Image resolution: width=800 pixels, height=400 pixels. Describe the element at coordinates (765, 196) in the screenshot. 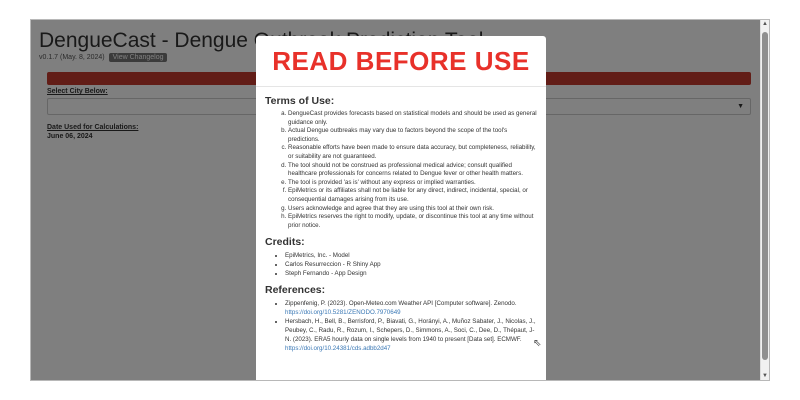

I see `scrollbar-thumb` at that location.